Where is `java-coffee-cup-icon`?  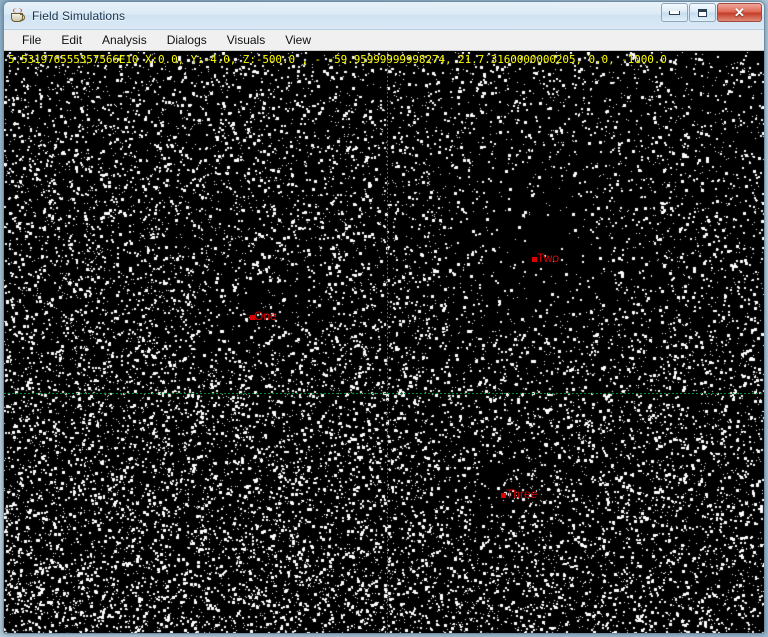 java-coffee-cup-icon is located at coordinates (18, 15).